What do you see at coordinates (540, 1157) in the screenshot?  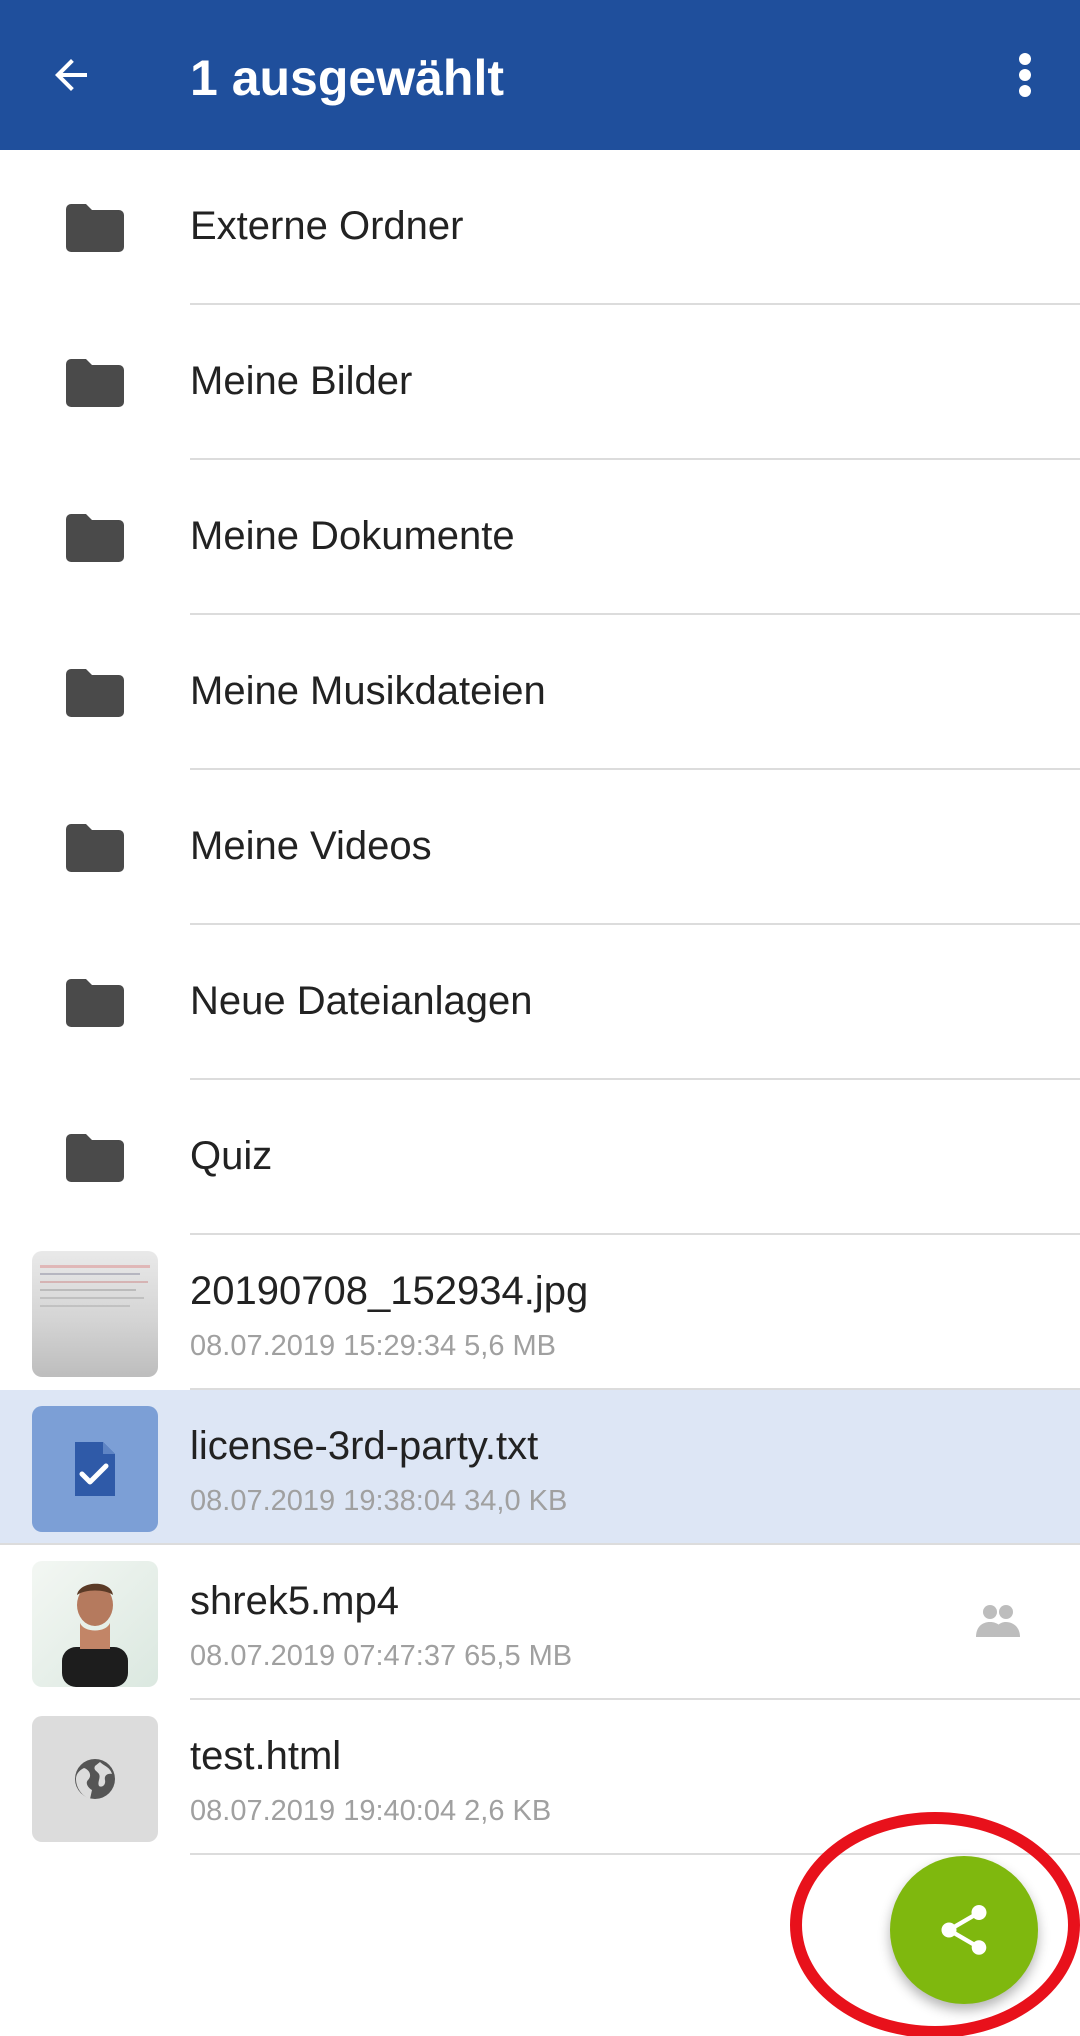 I see `folder-row-quiz: Quiz` at bounding box center [540, 1157].